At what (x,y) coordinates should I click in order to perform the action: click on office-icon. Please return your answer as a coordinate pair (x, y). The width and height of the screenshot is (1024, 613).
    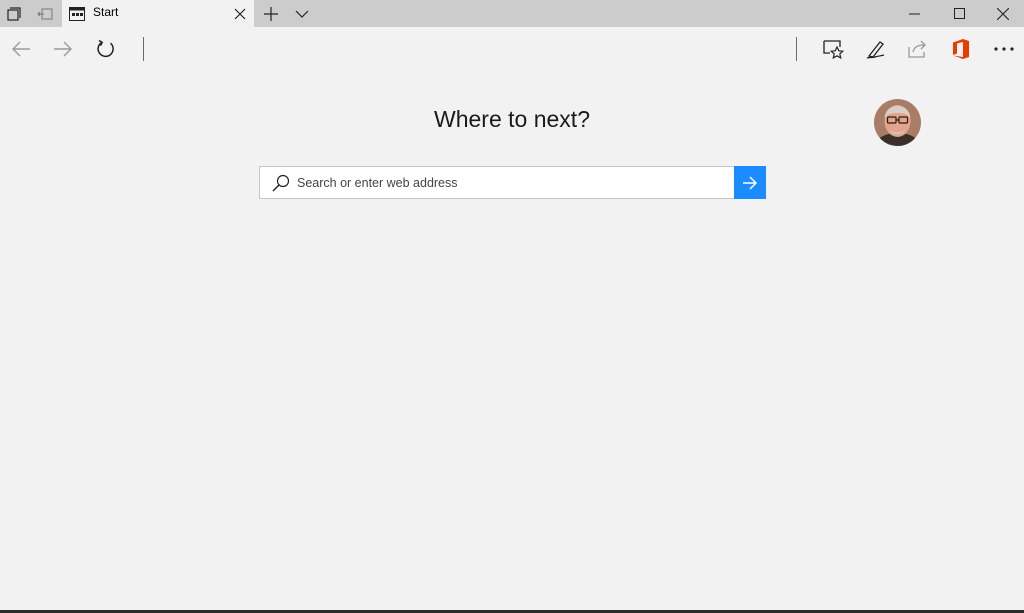
    Looking at the image, I should click on (961, 49).